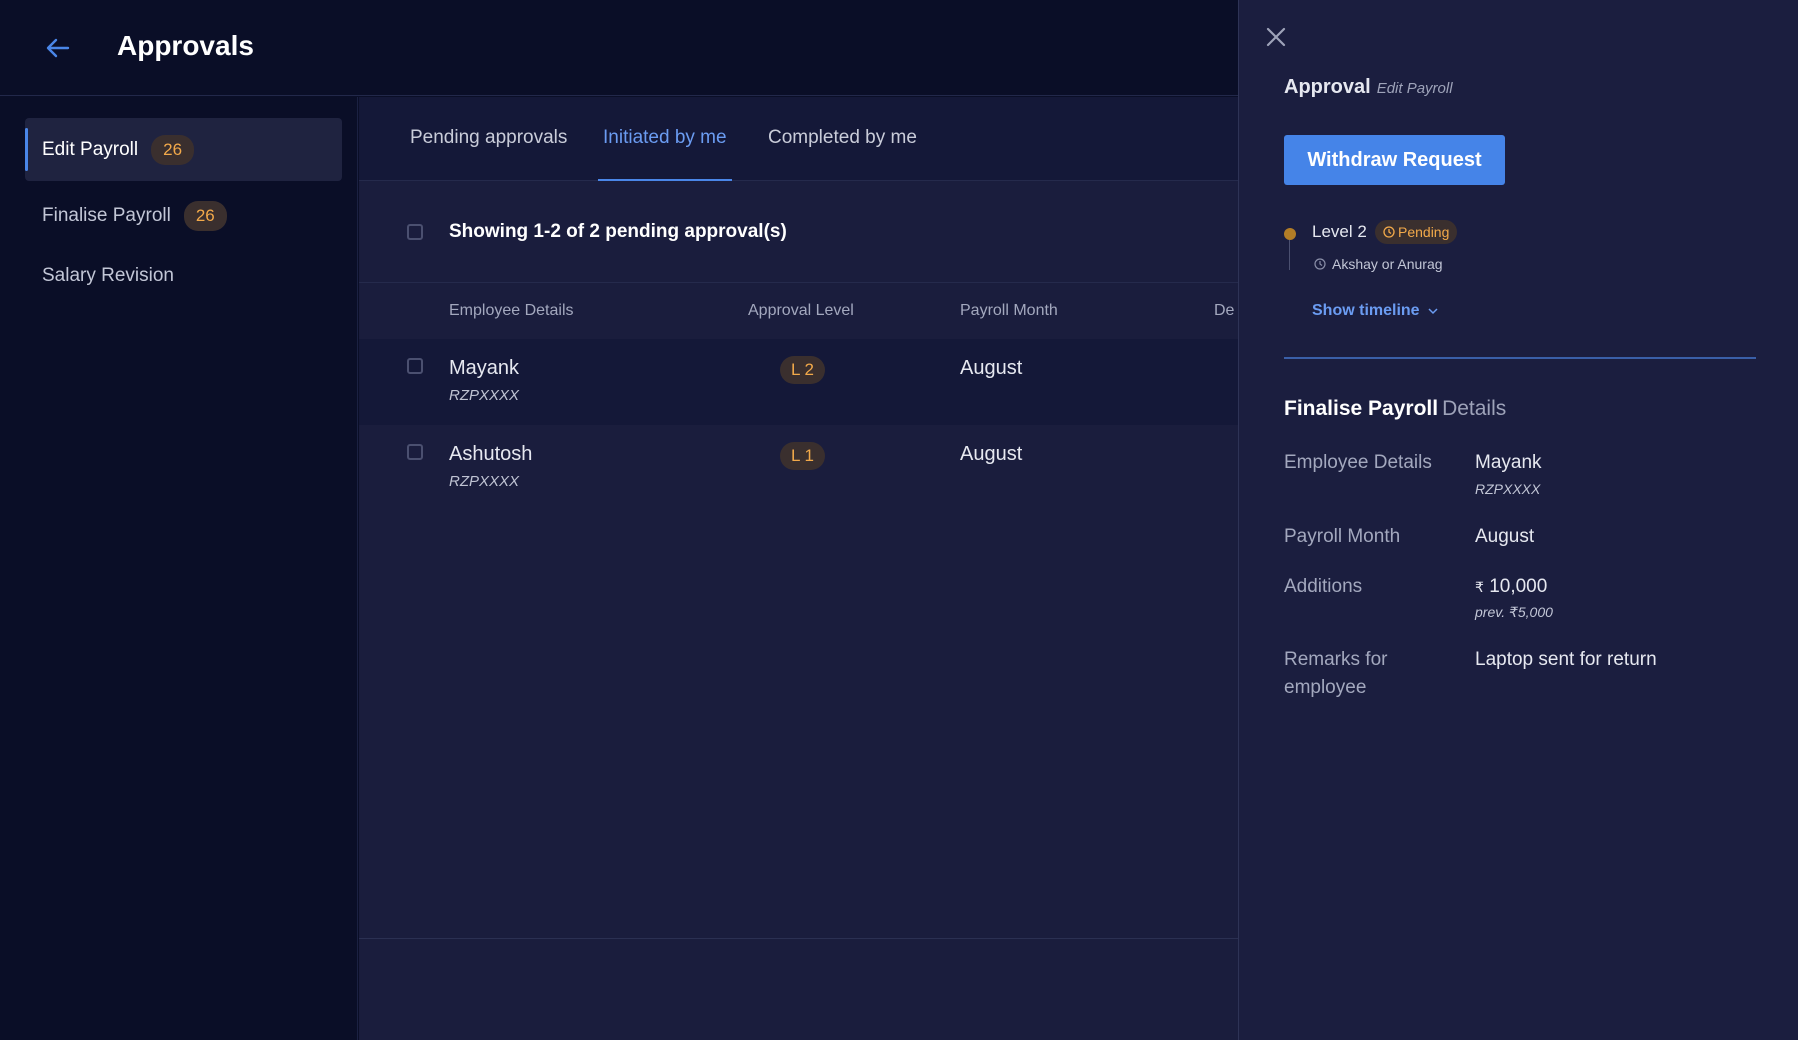 The image size is (1798, 1040). What do you see at coordinates (801, 310) in the screenshot?
I see `column-header-approval-level: Approval Level` at bounding box center [801, 310].